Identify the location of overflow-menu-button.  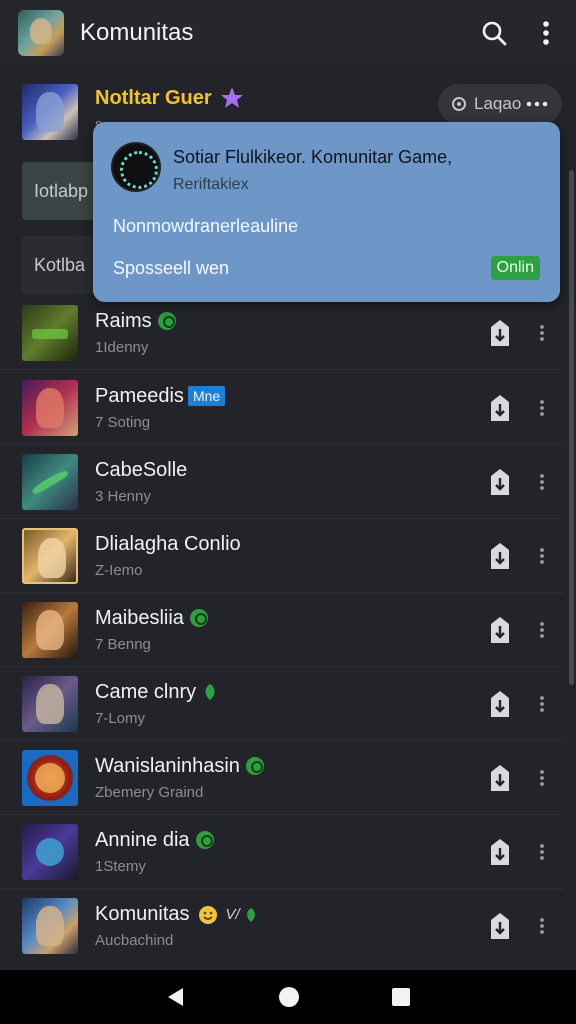
(546, 33).